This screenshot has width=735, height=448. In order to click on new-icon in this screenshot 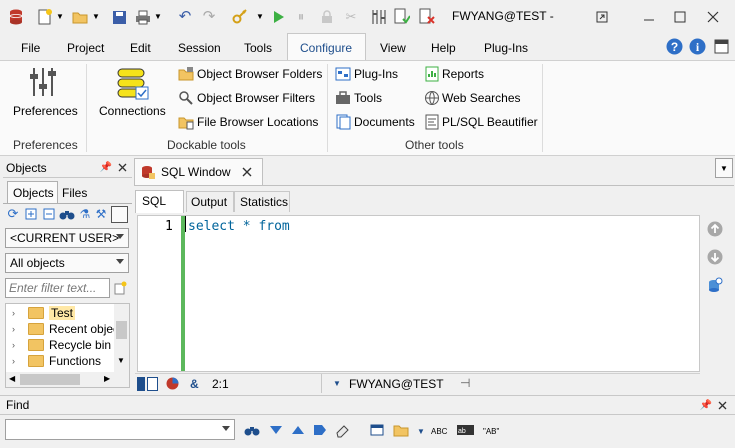, I will do `click(45, 17)`.